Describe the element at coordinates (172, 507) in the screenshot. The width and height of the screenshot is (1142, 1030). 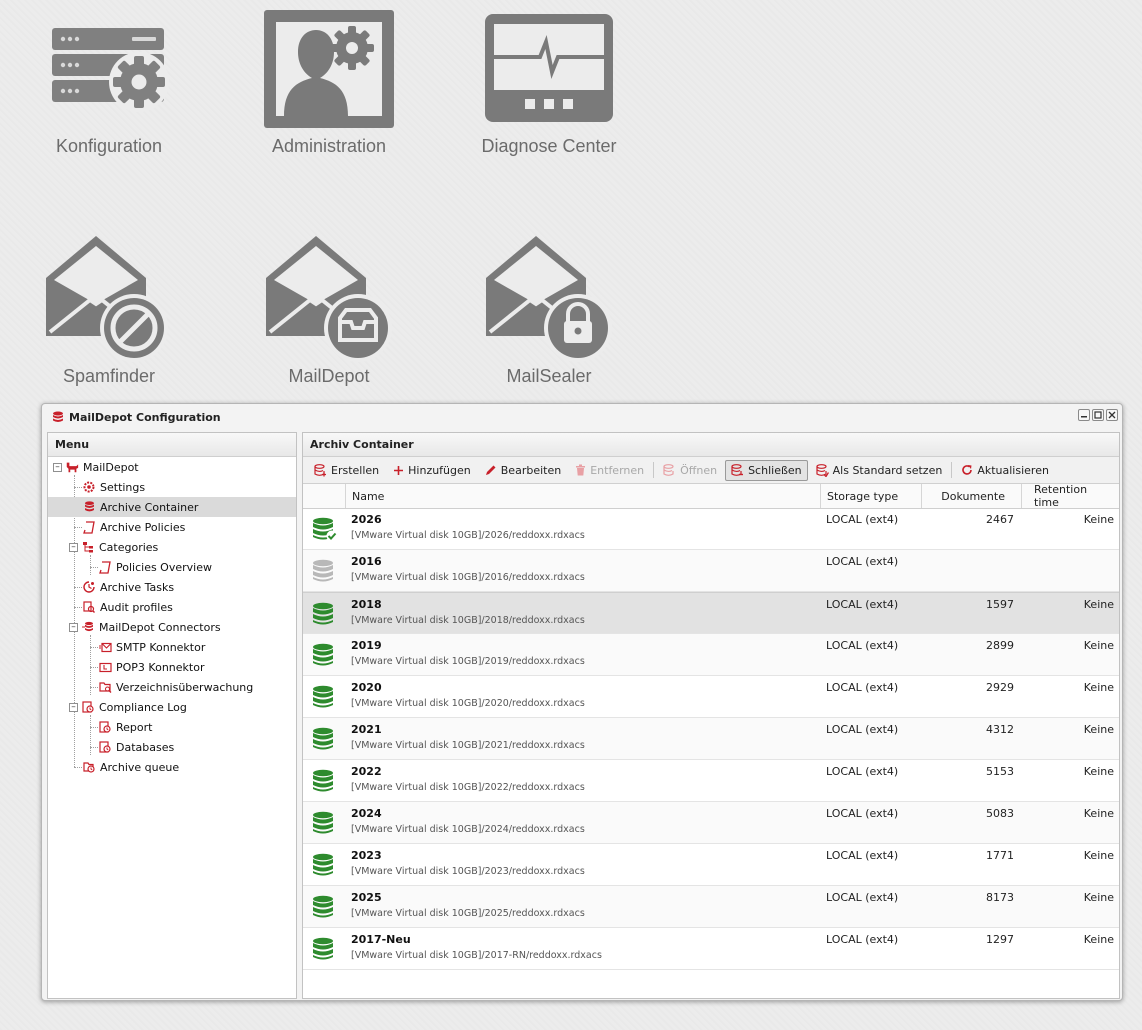
I see `tree-item-archive-container: Archive Container` at that location.